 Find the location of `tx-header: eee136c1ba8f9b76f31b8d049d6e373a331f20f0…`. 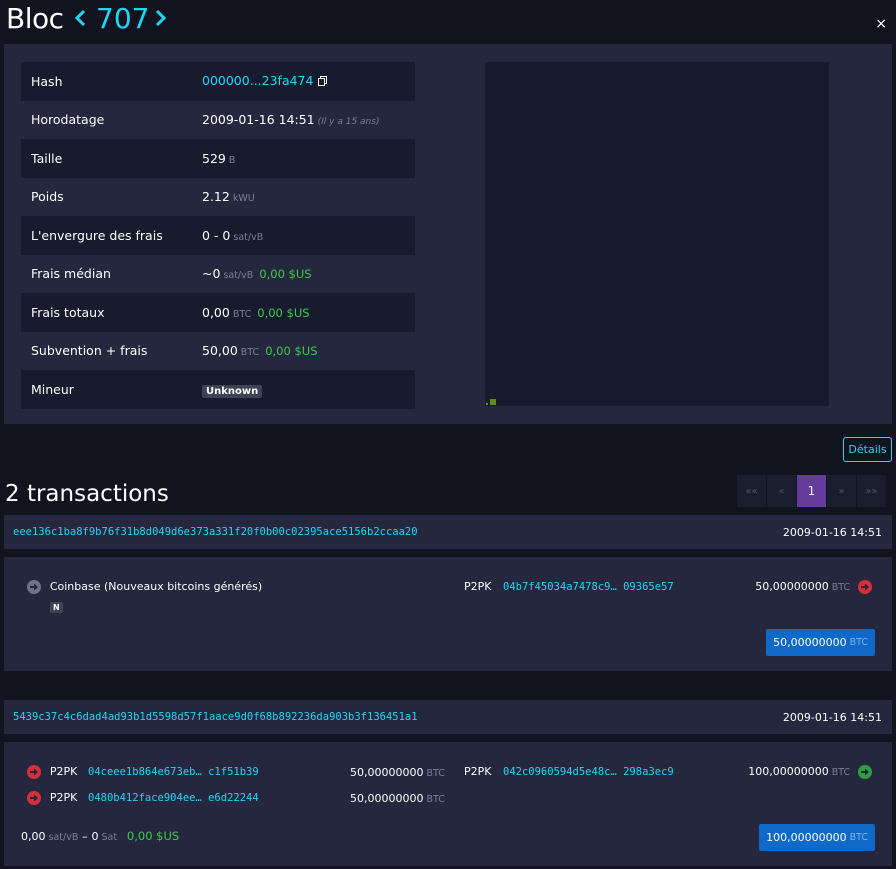

tx-header: eee136c1ba8f9b76f31b8d049d6e373a331f20f0… is located at coordinates (448, 532).